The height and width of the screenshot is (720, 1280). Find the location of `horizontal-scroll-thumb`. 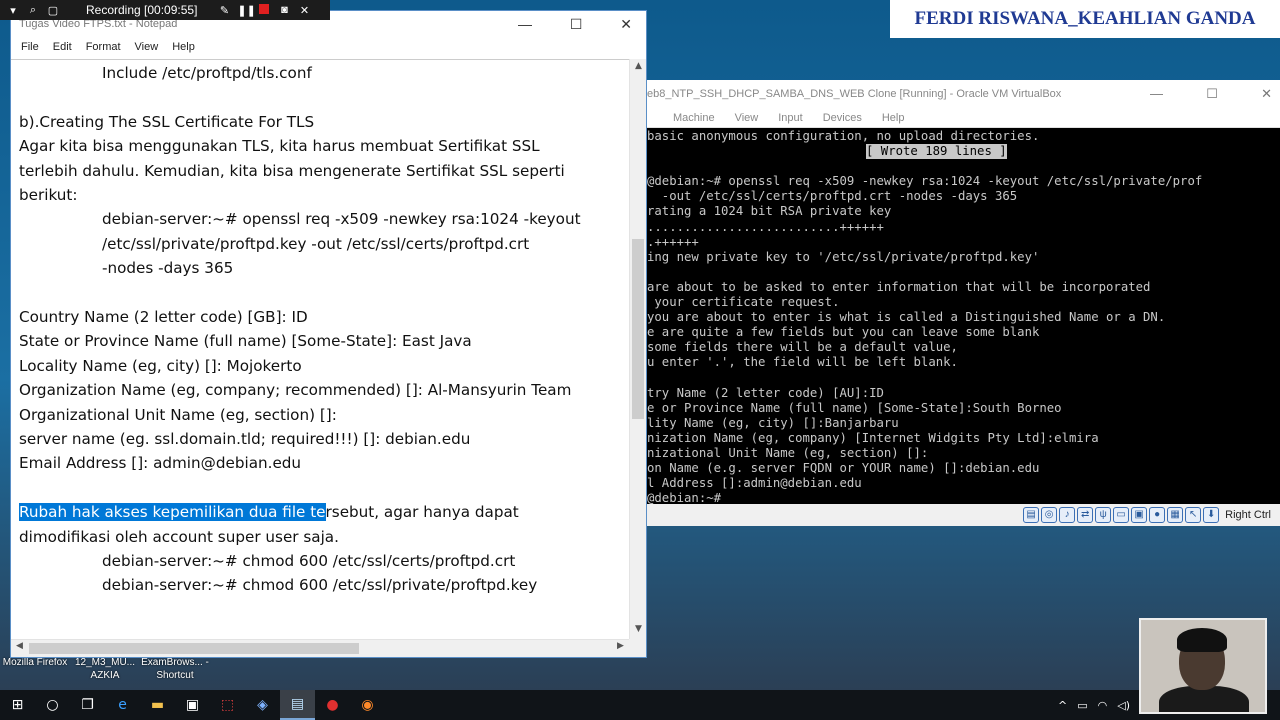

horizontal-scroll-thumb is located at coordinates (194, 648).